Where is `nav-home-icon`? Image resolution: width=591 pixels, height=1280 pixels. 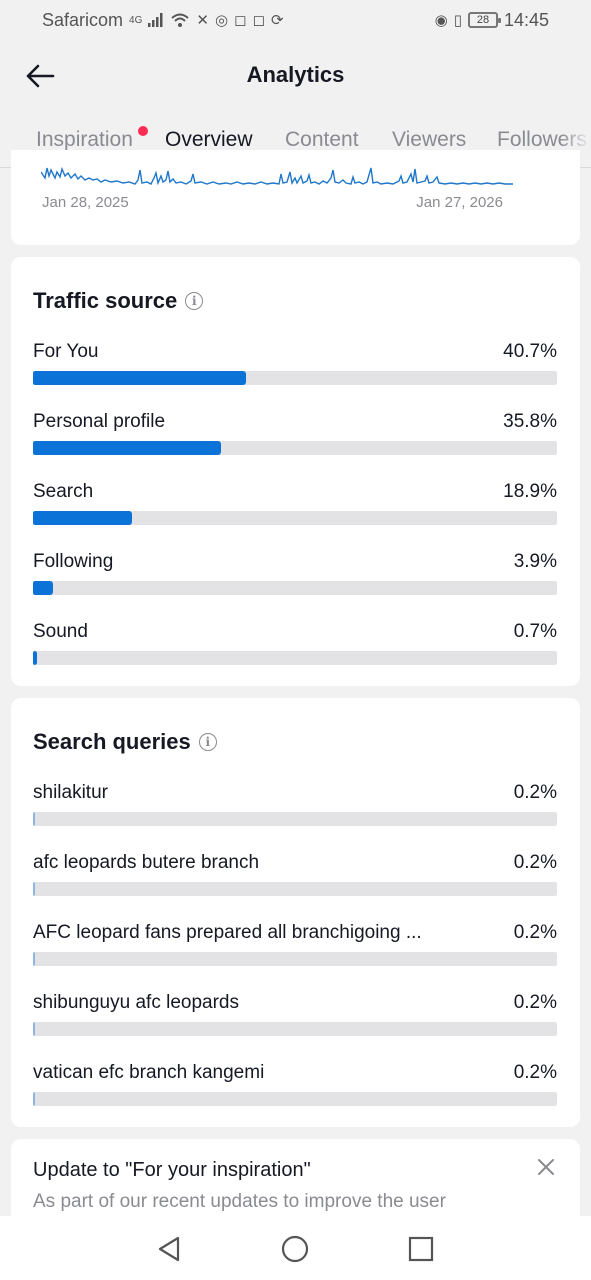
nav-home-icon is located at coordinates (295, 1249).